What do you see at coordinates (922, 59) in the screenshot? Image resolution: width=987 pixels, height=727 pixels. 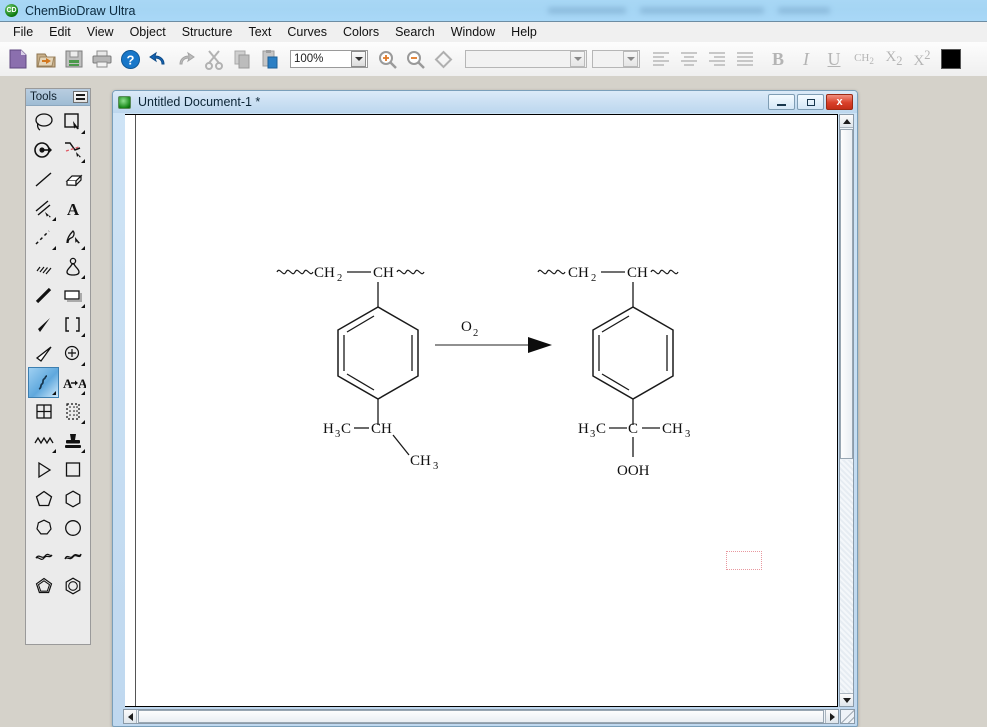 I see `superscript-button: X2` at bounding box center [922, 59].